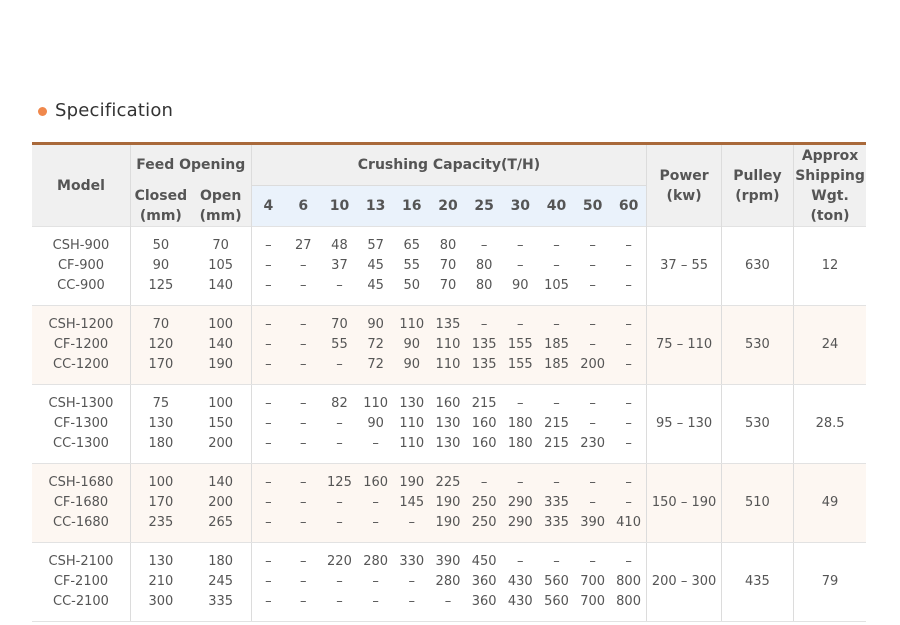 The width and height of the screenshot is (900, 625). I want to click on capacity-cell: 130 110 110, so click(411, 424).